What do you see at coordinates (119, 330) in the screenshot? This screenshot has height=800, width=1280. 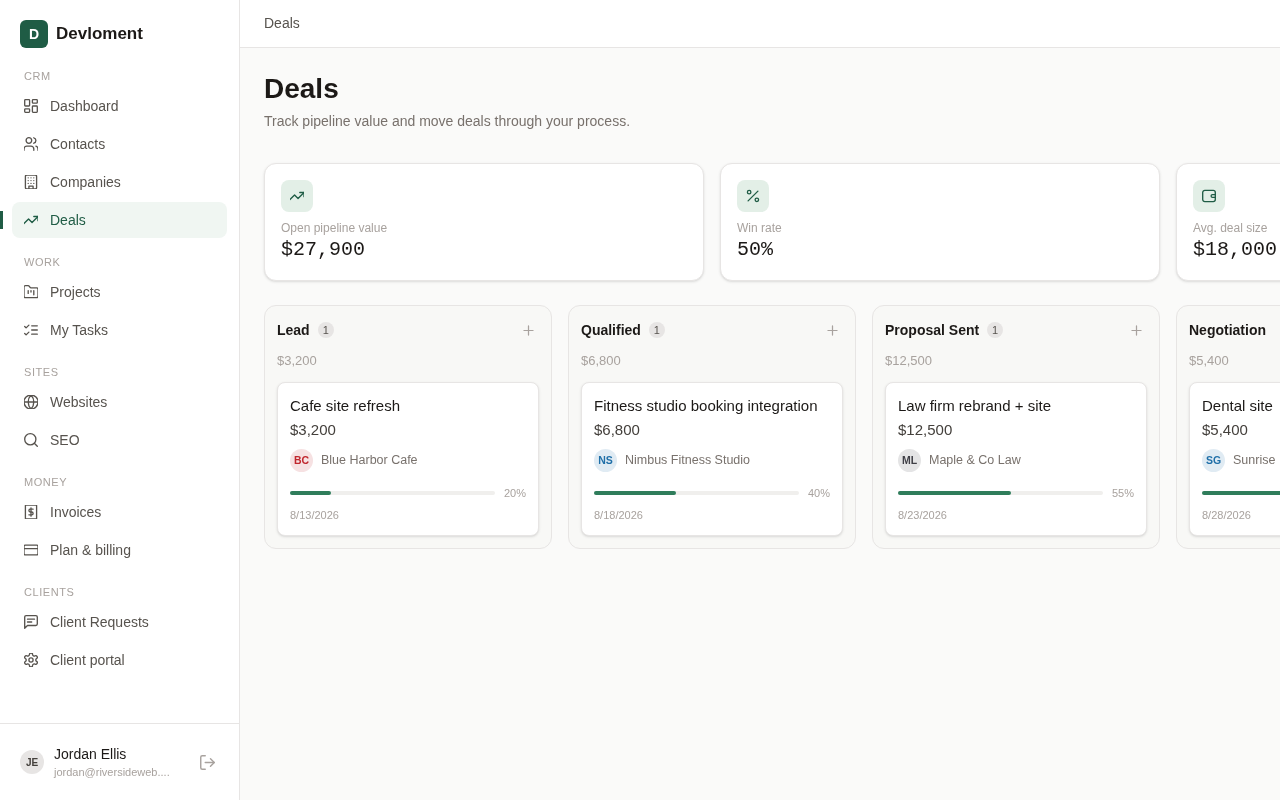 I see `nav-item: My Tasks` at bounding box center [119, 330].